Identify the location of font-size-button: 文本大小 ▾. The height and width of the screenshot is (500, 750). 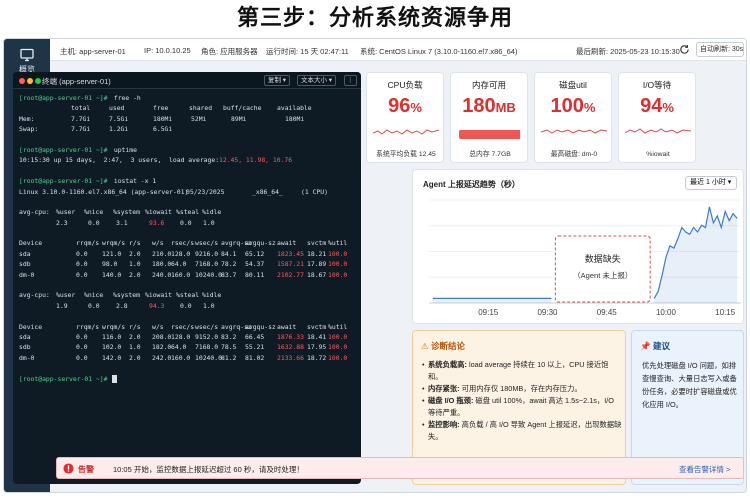
(317, 80).